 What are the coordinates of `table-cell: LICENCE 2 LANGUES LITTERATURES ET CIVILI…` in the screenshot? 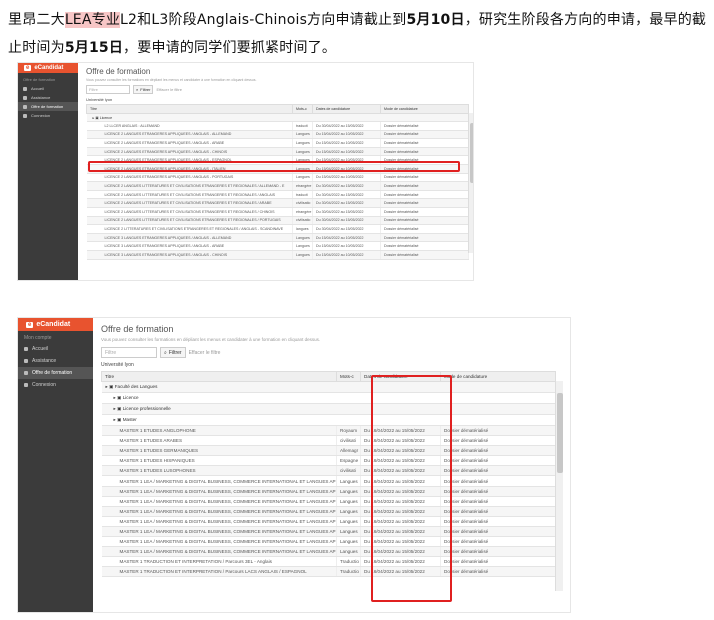 It's located at (189, 221).